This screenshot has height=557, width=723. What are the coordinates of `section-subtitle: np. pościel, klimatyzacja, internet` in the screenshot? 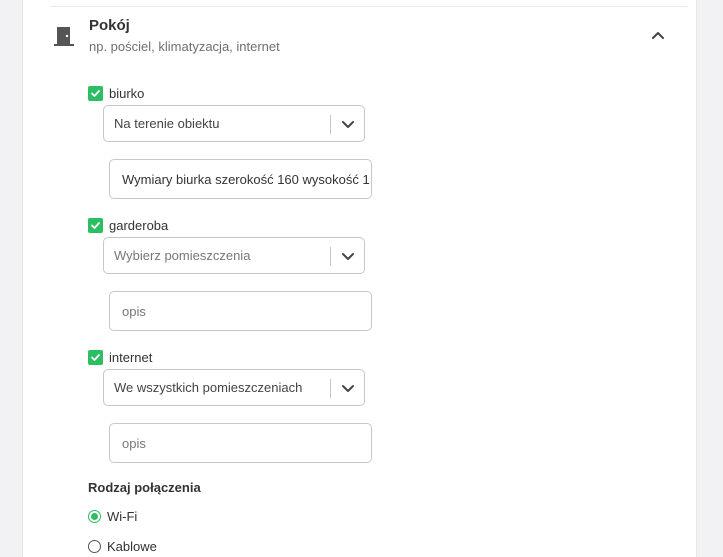 It's located at (184, 46).